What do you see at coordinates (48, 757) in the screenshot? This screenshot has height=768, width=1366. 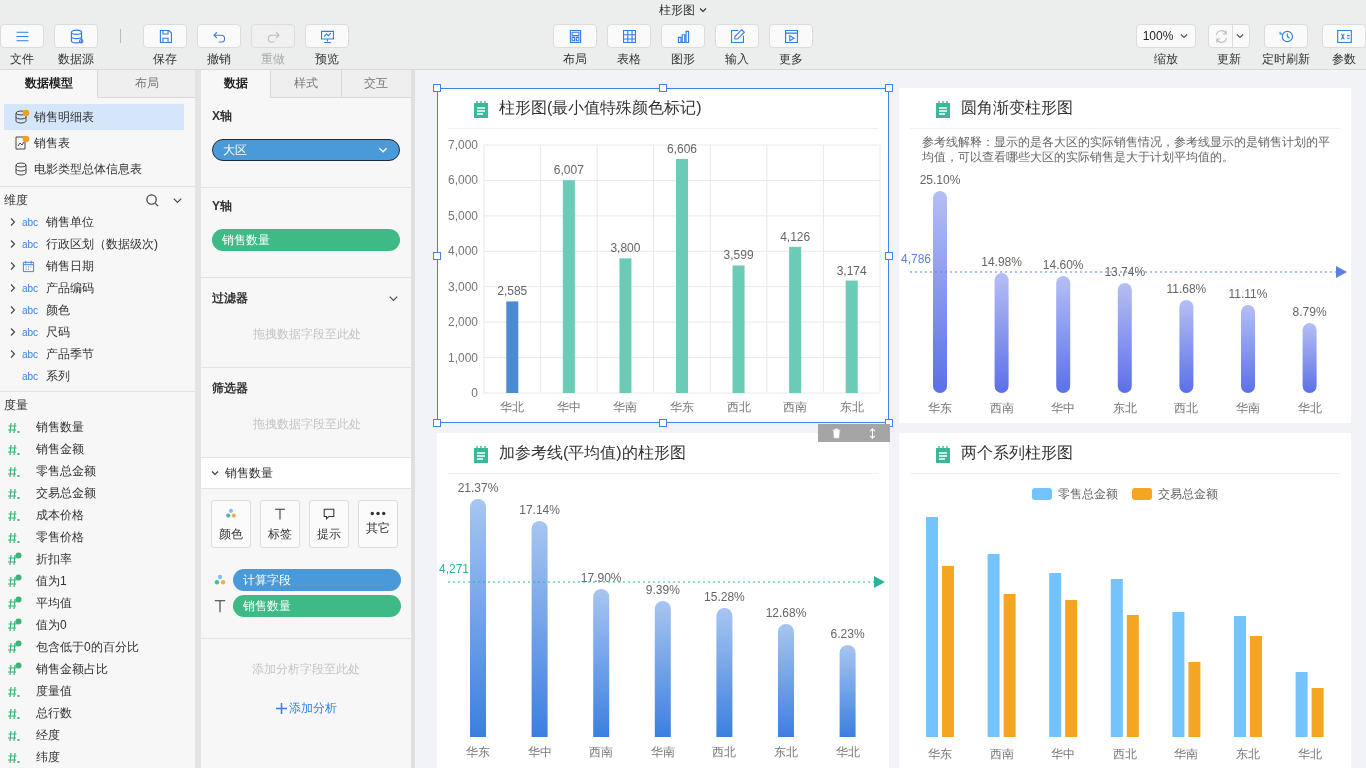 I see `measure-item: 纬度` at bounding box center [48, 757].